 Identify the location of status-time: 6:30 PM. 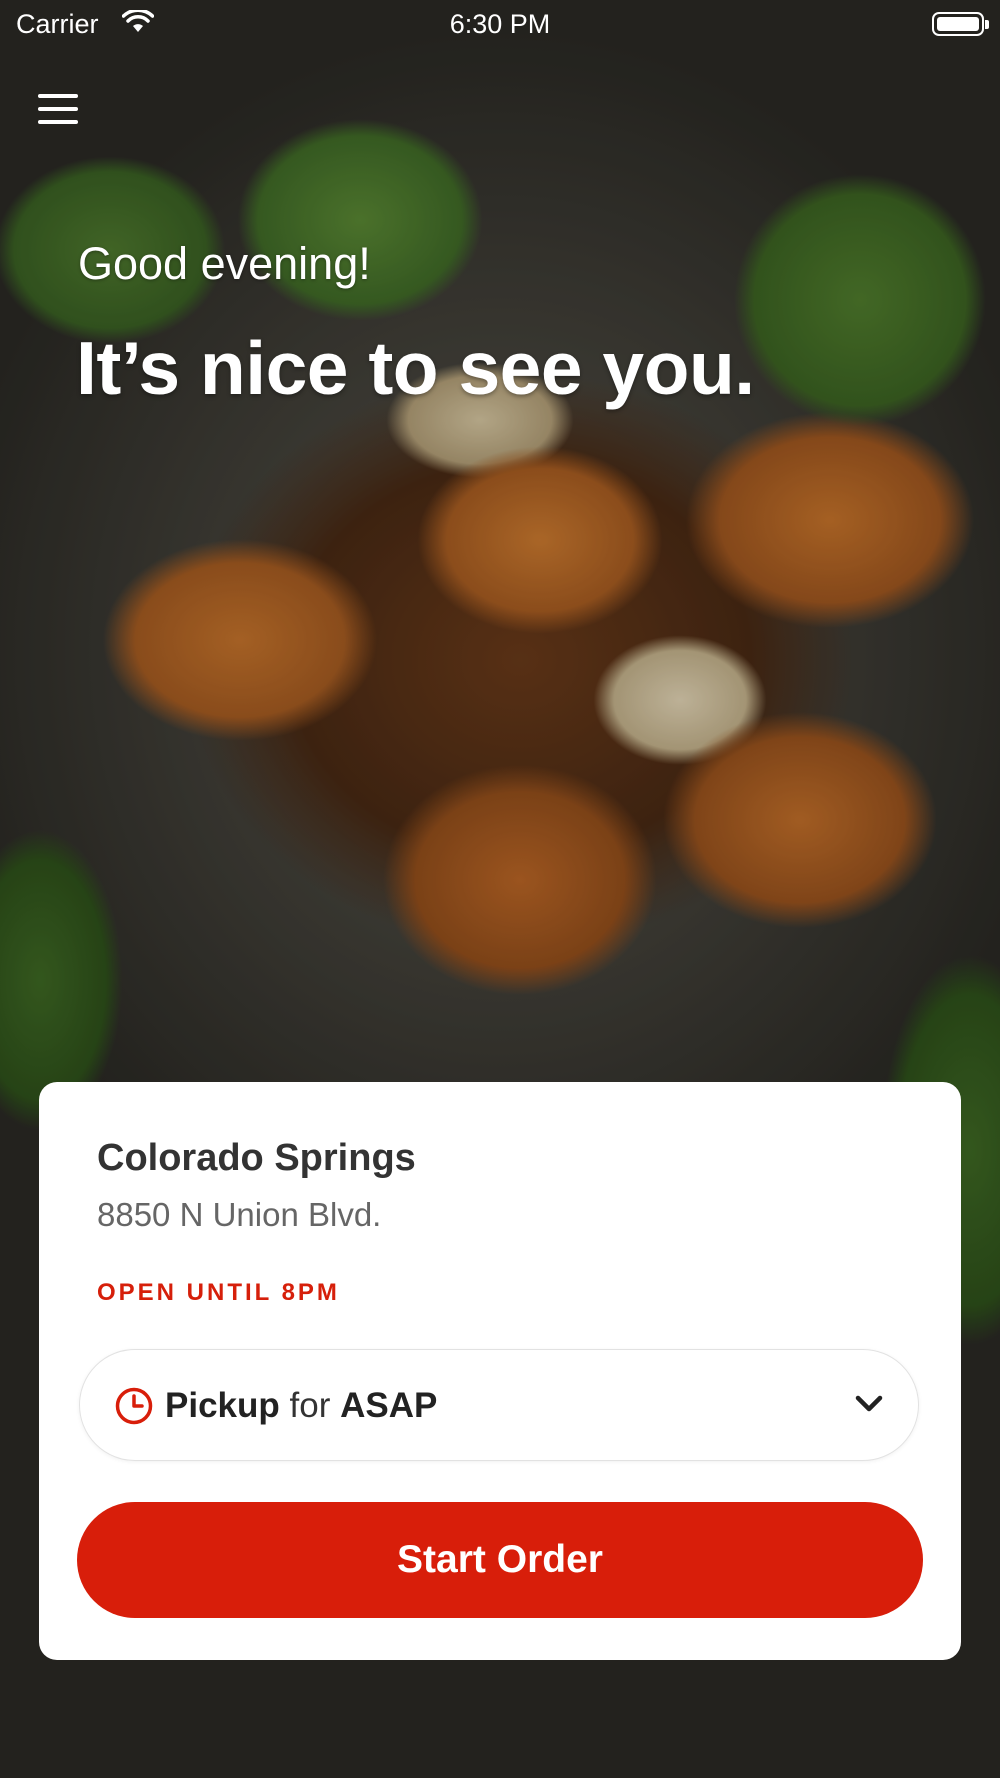
(500, 24).